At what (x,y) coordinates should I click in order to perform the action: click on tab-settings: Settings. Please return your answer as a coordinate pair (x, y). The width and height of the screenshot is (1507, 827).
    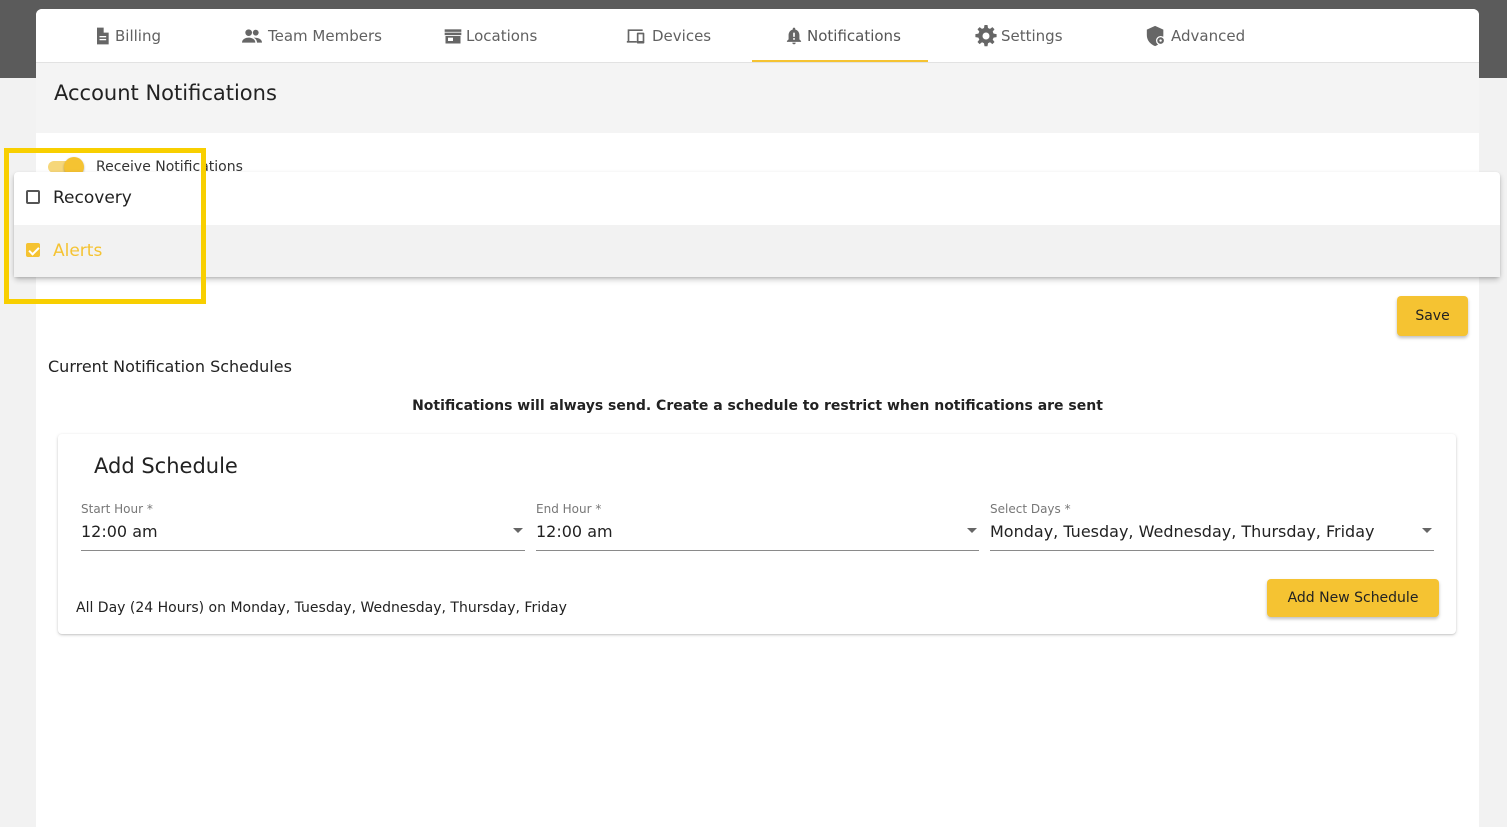
    Looking at the image, I should click on (1018, 35).